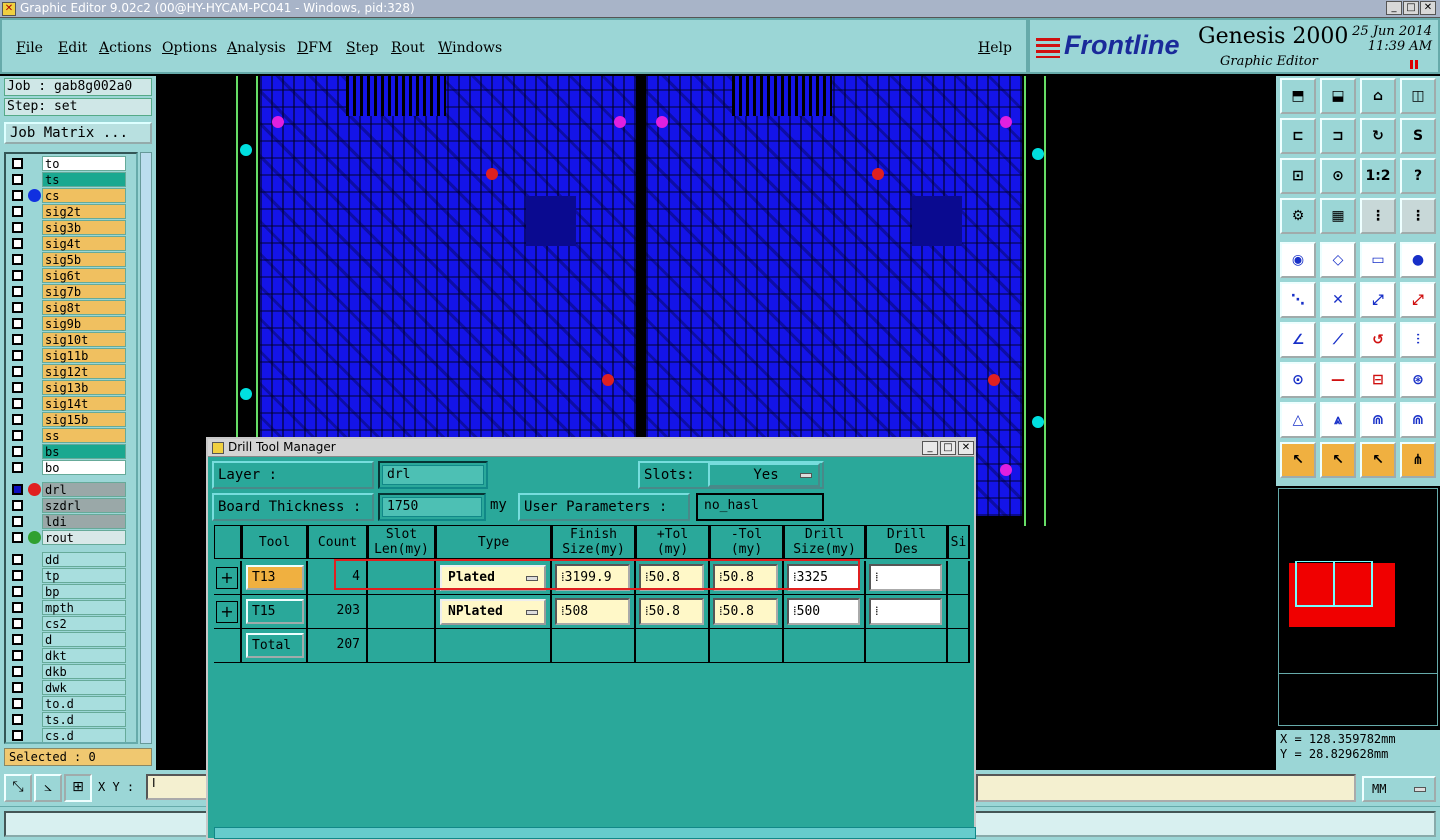 Image resolution: width=1440 pixels, height=840 pixels. I want to click on layer-row: dwk, so click(68, 687).